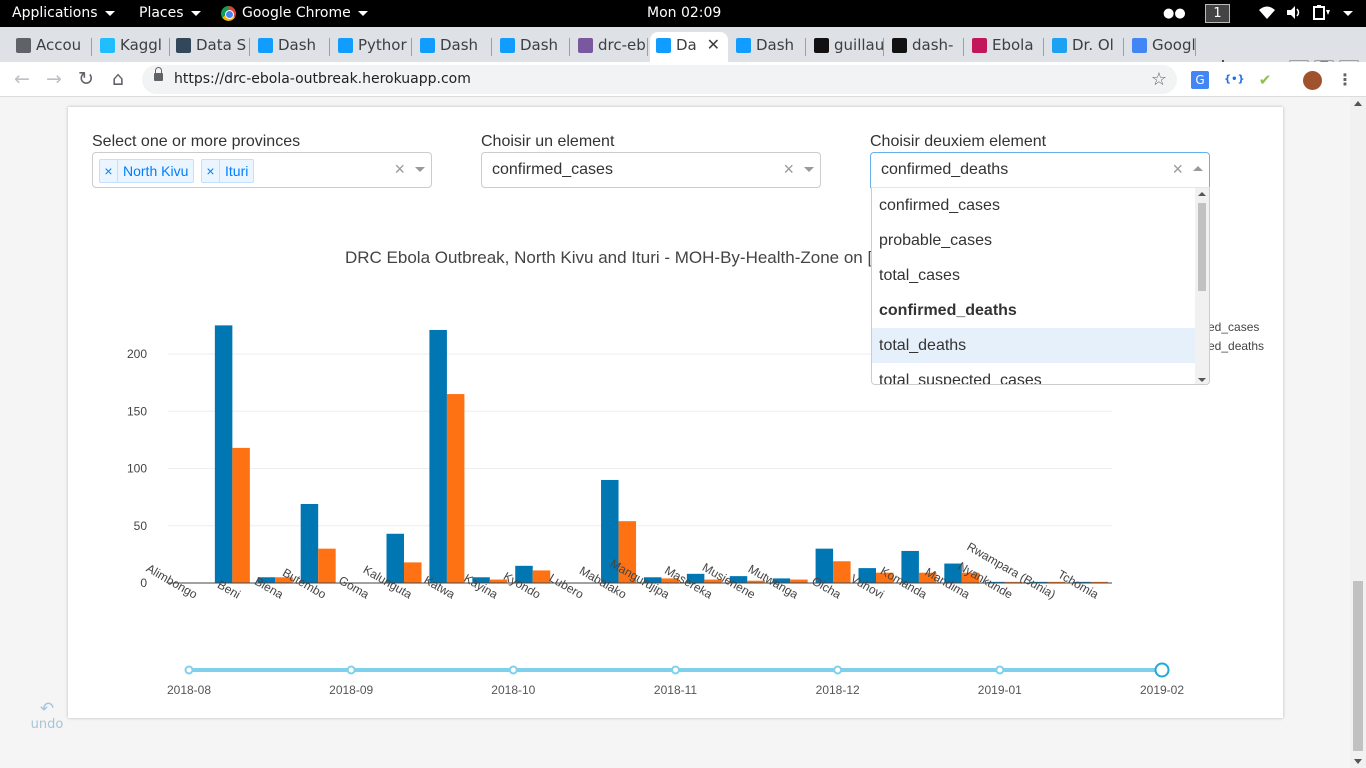  Describe the element at coordinates (838, 690) in the screenshot. I see `slider-mark-label: 2018-12` at that location.